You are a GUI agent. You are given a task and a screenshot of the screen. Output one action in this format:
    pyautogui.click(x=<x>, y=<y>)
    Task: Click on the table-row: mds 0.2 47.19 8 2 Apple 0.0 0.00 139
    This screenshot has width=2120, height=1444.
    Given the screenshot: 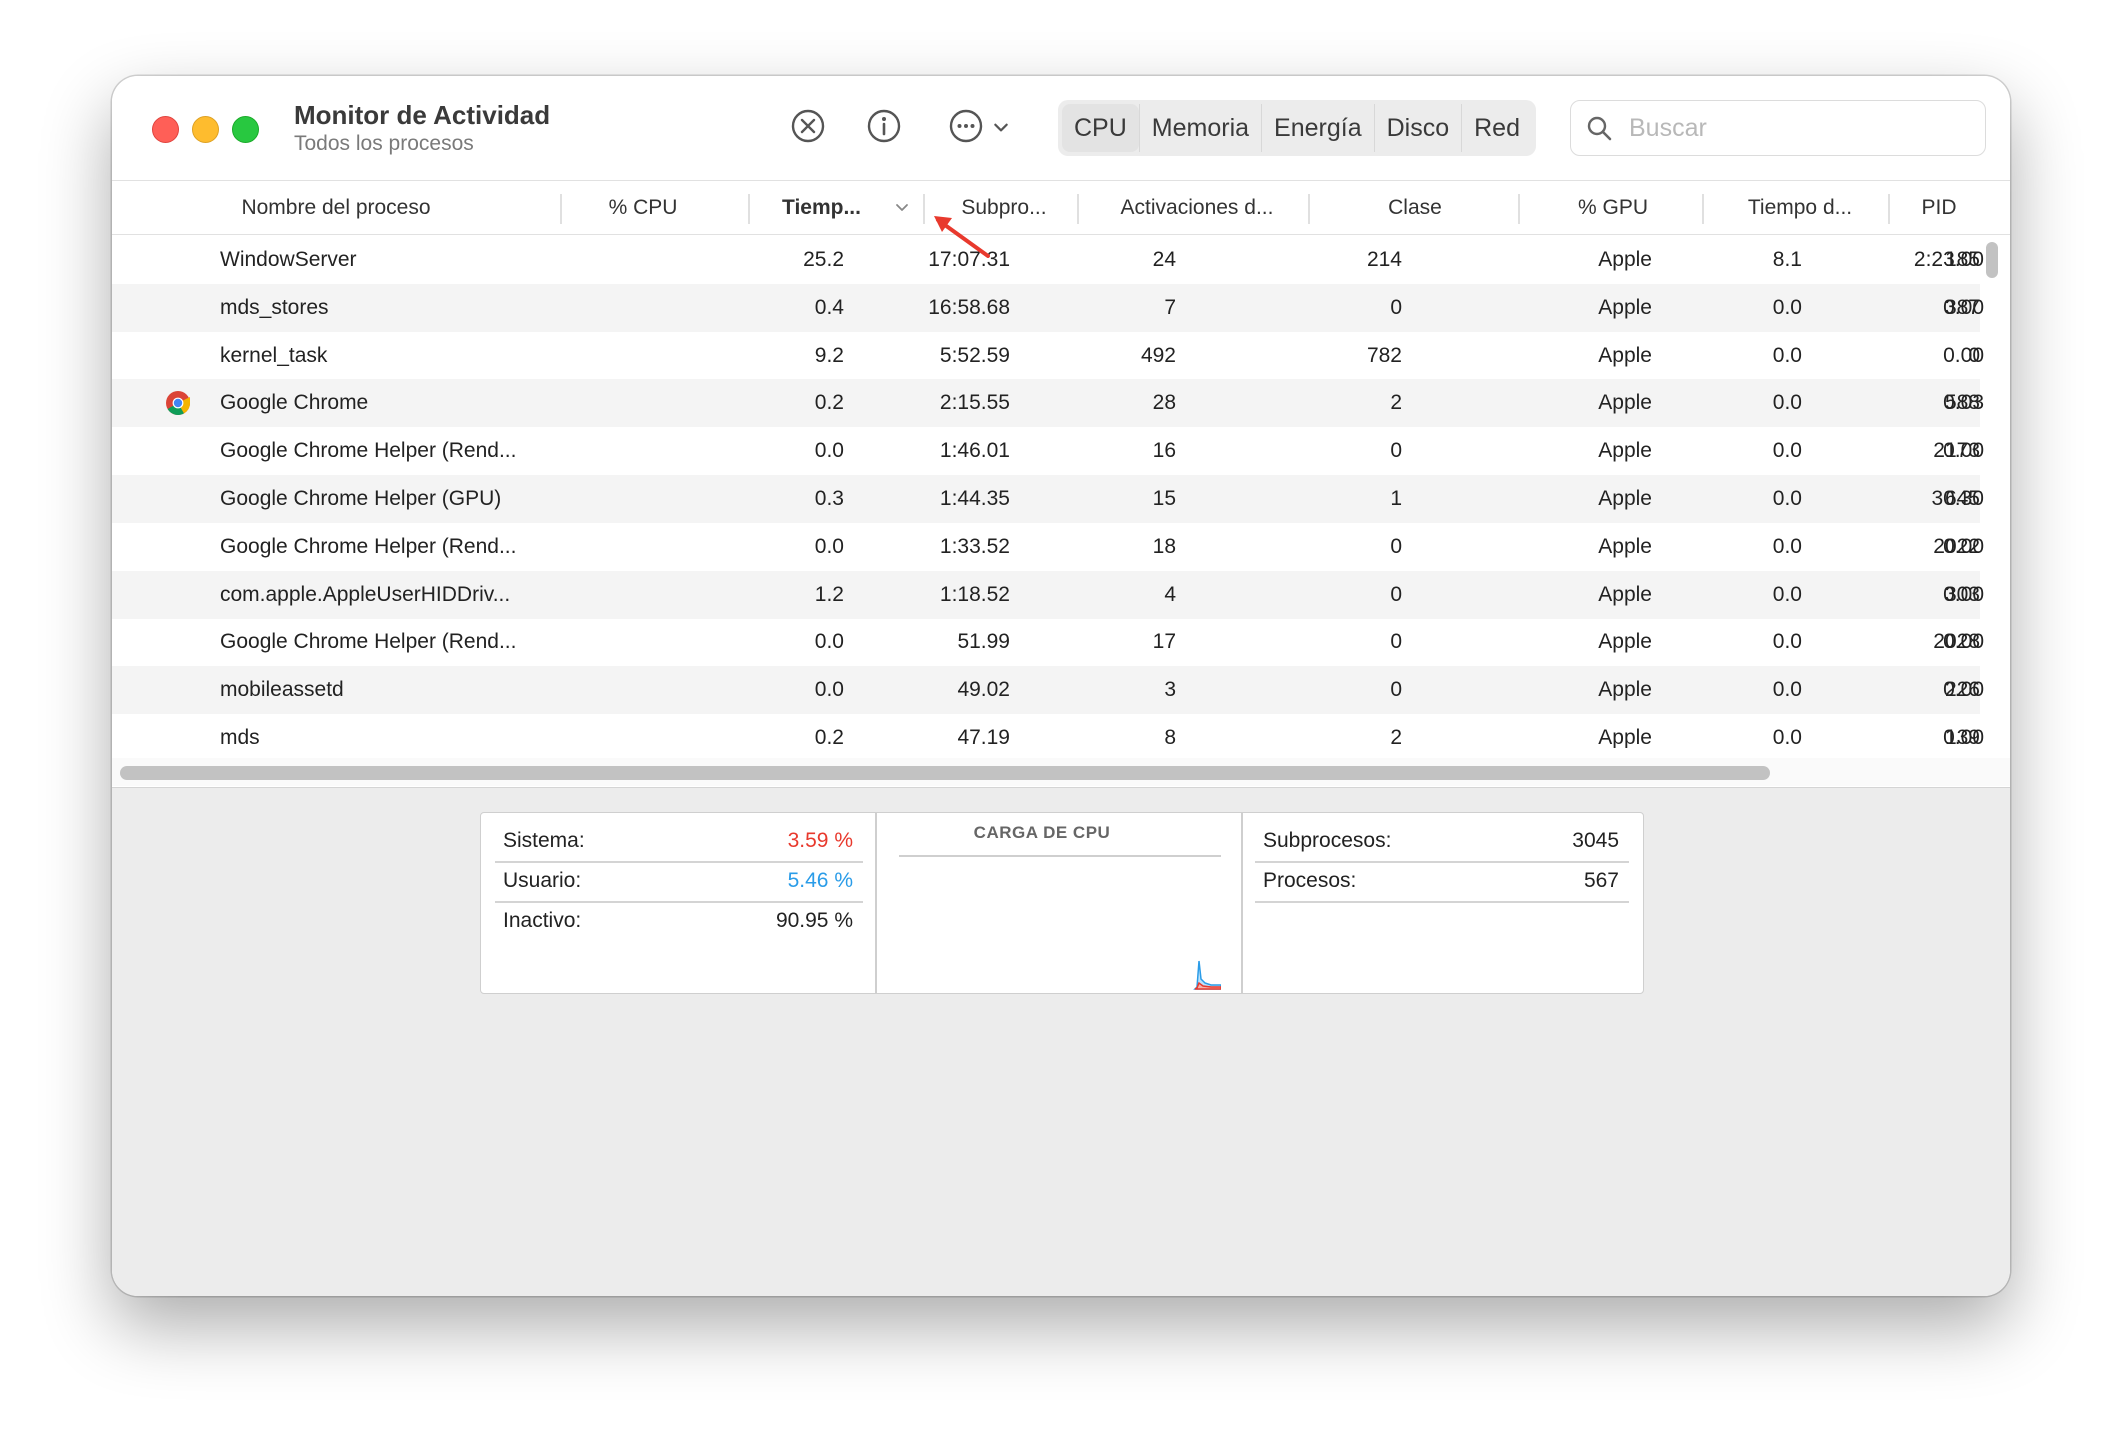 What is the action you would take?
    pyautogui.click(x=1048, y=731)
    